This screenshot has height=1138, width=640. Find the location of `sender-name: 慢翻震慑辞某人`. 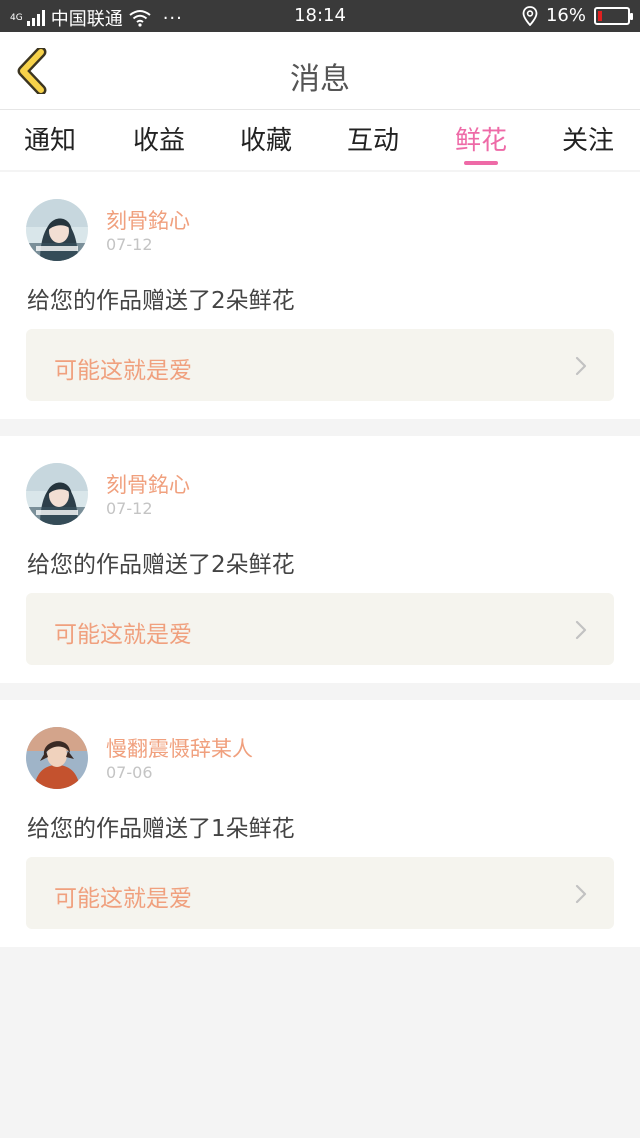

sender-name: 慢翻震慑辞某人 is located at coordinates (179, 748).